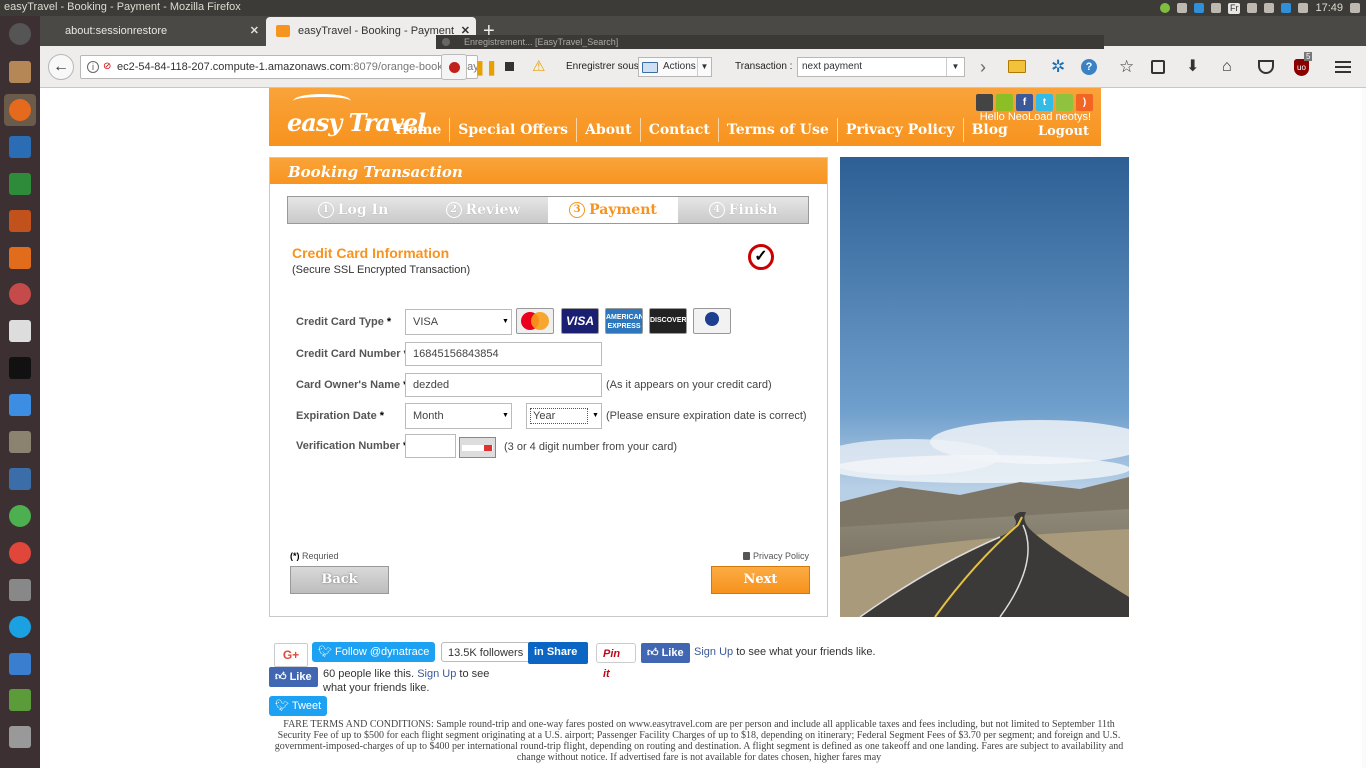 Image resolution: width=1366 pixels, height=768 pixels. I want to click on launcher-skype-icon, so click(20, 627).